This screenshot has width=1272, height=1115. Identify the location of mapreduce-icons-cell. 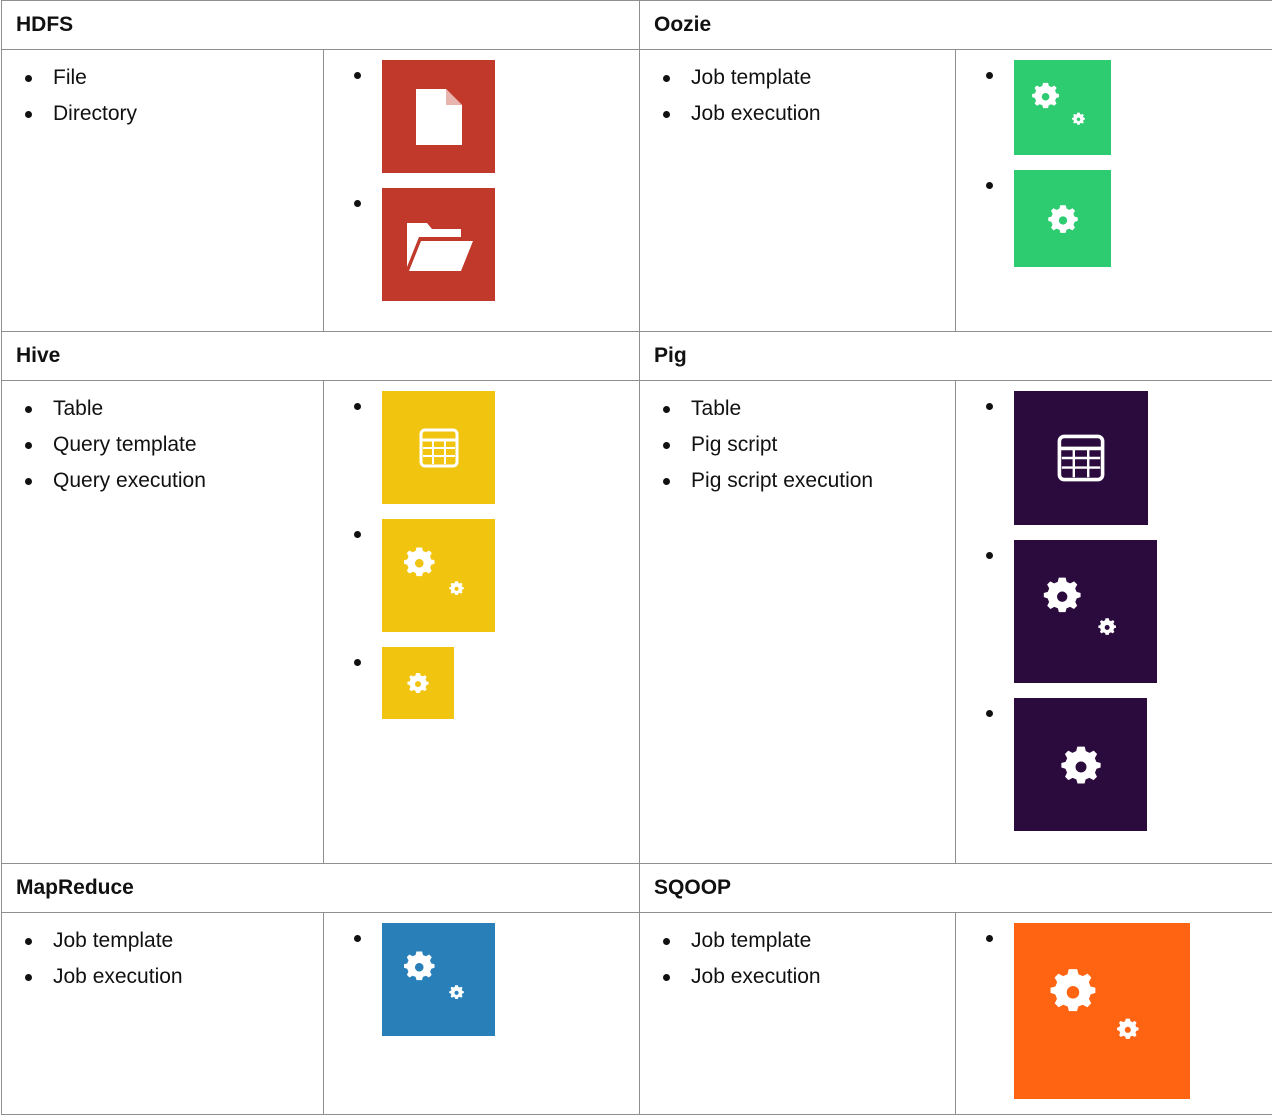
(482, 1014).